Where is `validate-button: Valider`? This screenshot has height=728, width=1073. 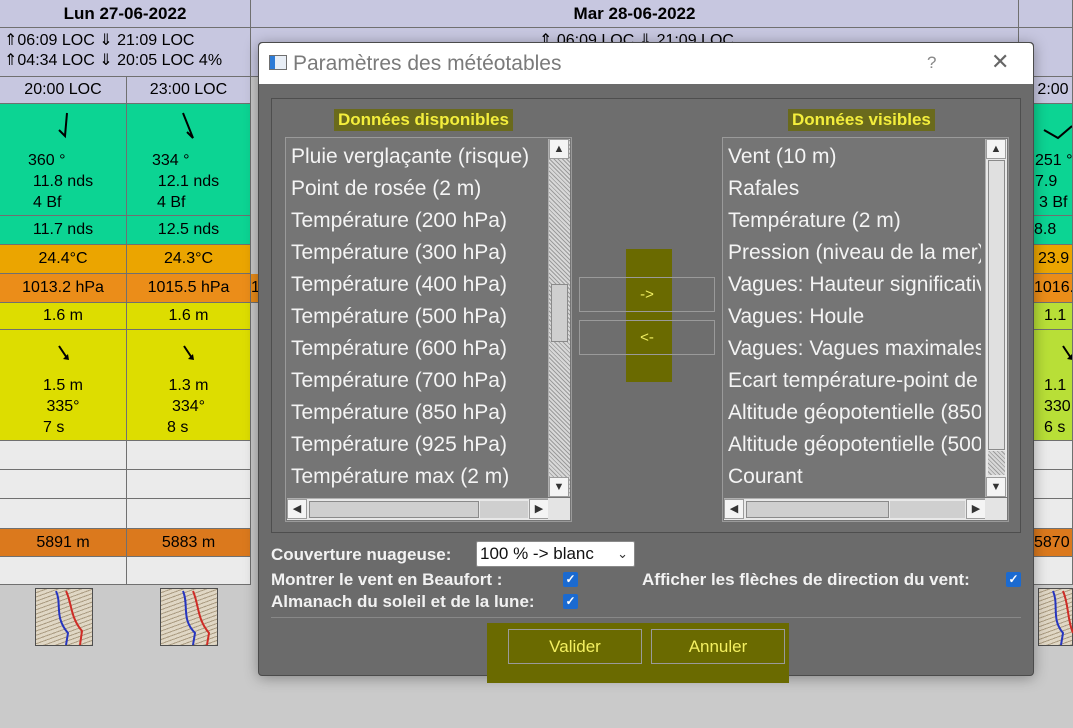 validate-button: Valider is located at coordinates (575, 646).